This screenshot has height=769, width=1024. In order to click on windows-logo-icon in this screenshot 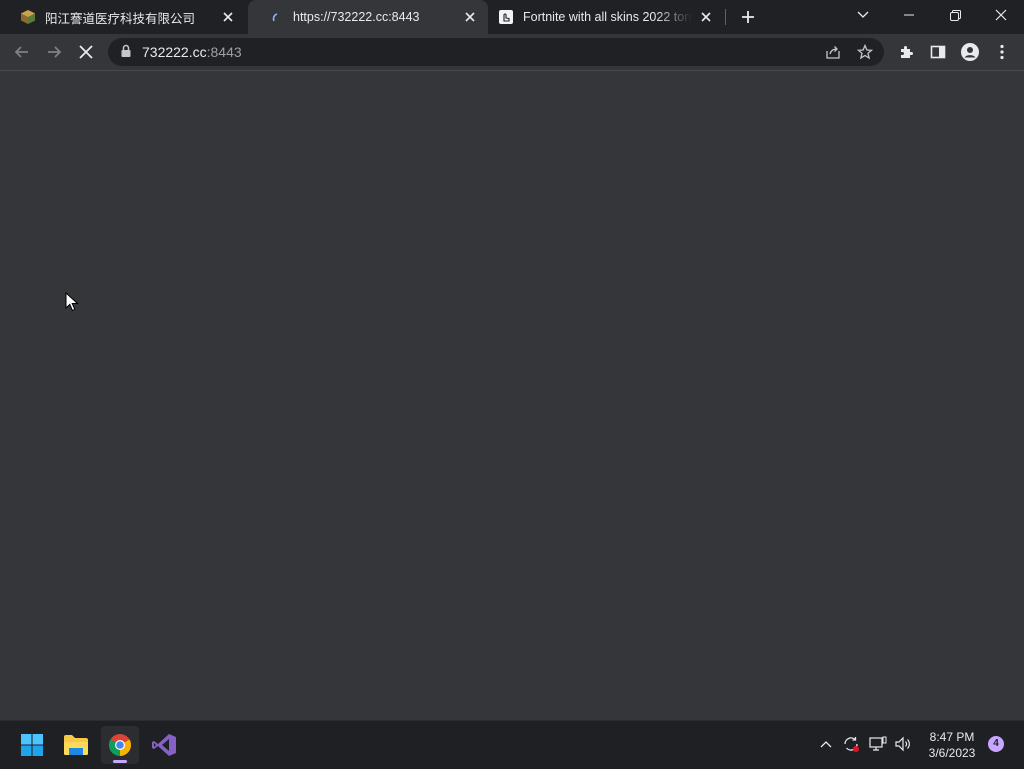, I will do `click(32, 745)`.